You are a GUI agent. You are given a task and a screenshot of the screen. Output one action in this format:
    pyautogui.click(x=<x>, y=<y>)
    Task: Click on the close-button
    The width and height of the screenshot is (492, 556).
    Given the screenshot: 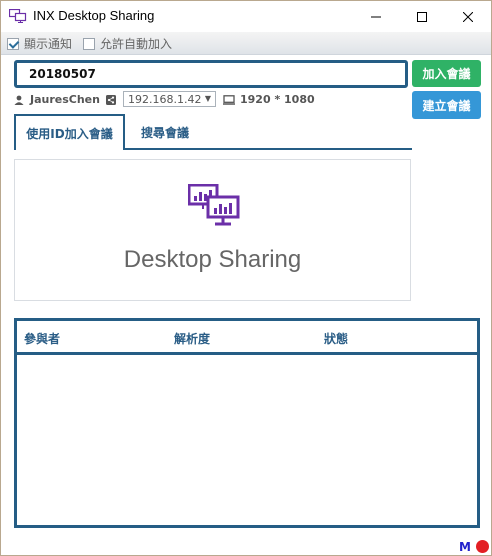 What is the action you would take?
    pyautogui.click(x=468, y=16)
    